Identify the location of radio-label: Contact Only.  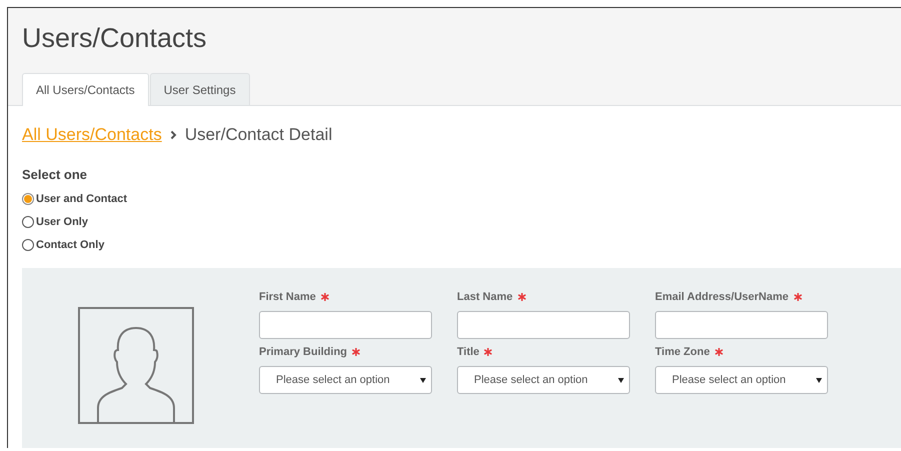
(70, 244).